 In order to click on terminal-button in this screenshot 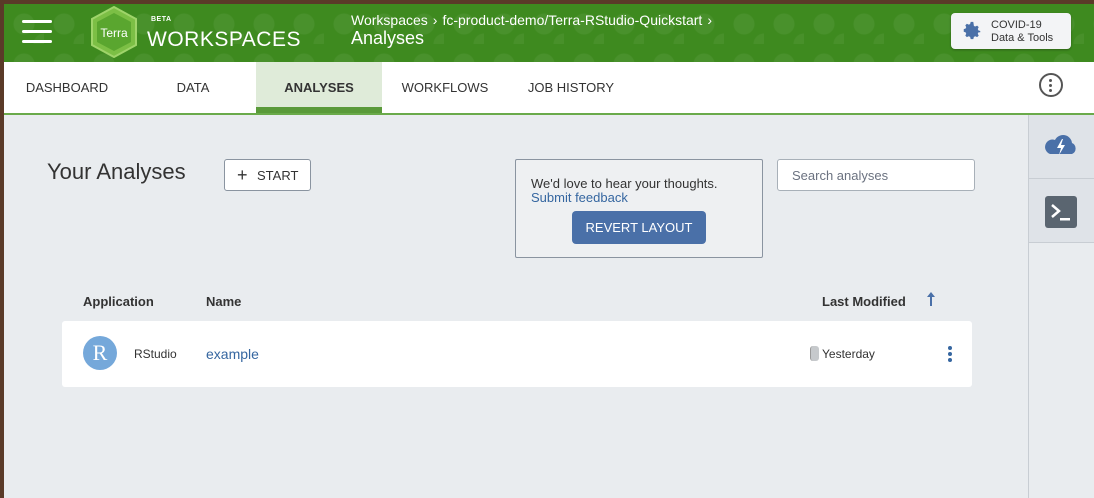, I will do `click(1061, 211)`.